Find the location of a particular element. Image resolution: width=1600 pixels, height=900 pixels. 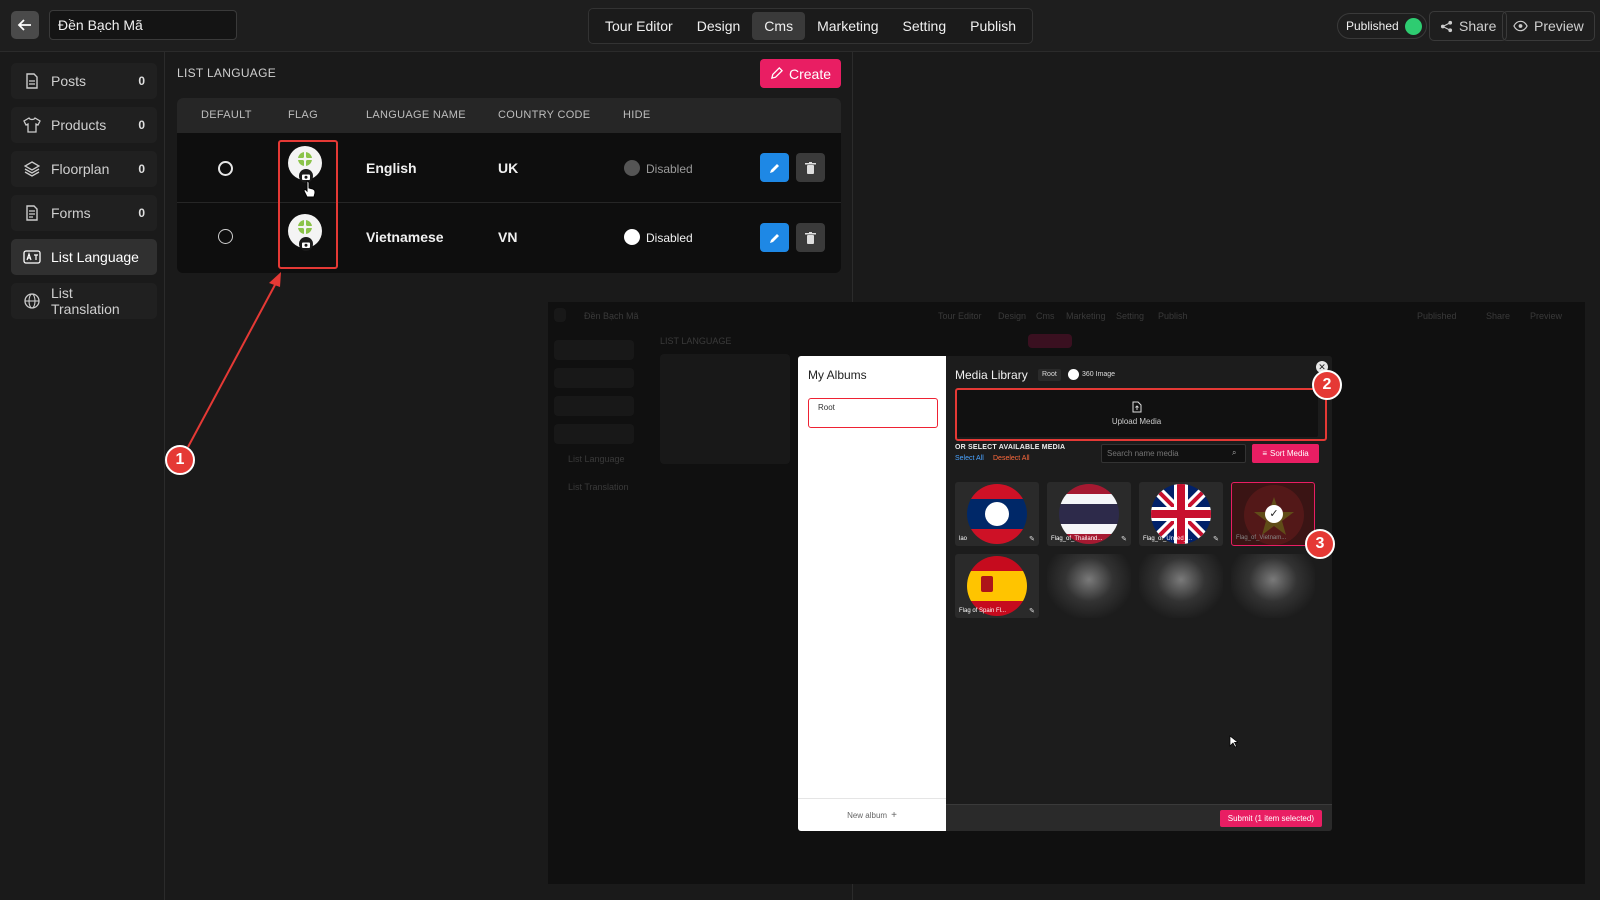

search-icon: ⌕ is located at coordinates (1234, 452).